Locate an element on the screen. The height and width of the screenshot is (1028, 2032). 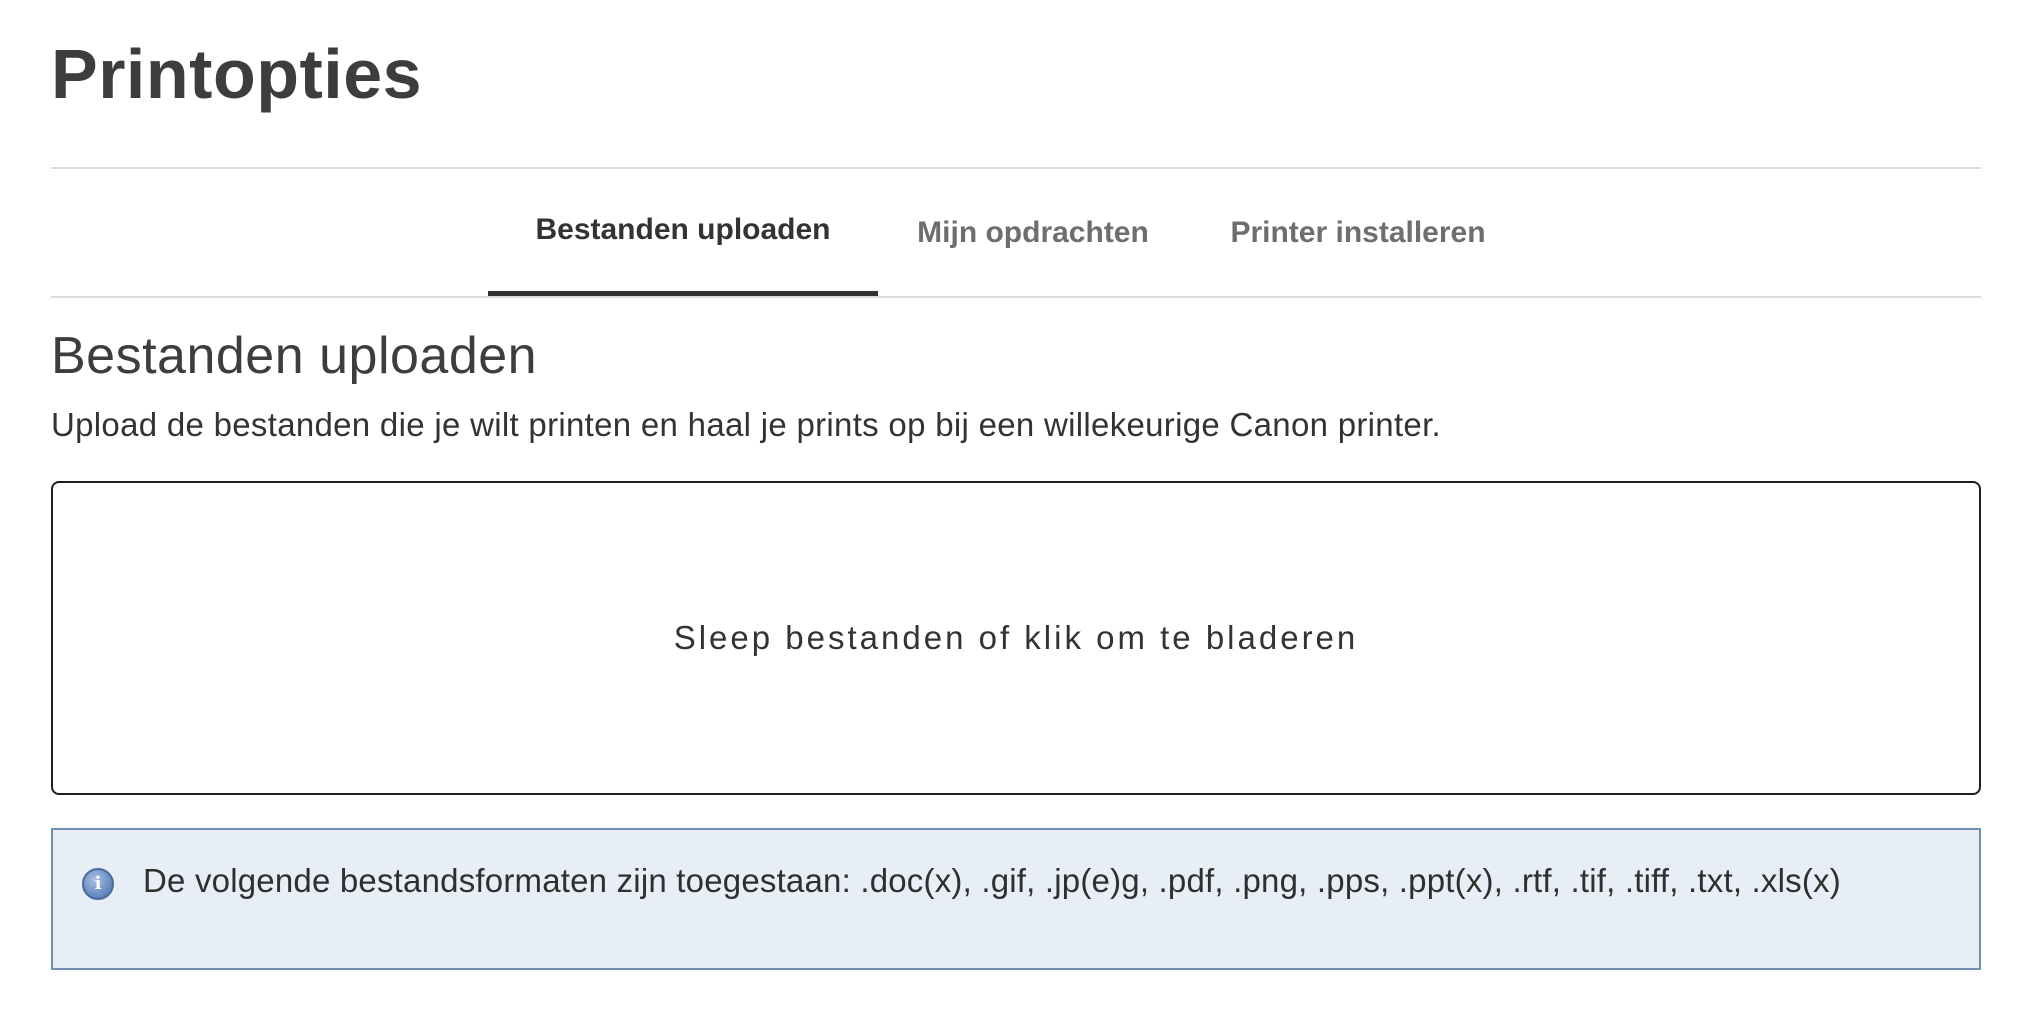
info-icon: i is located at coordinates (98, 884).